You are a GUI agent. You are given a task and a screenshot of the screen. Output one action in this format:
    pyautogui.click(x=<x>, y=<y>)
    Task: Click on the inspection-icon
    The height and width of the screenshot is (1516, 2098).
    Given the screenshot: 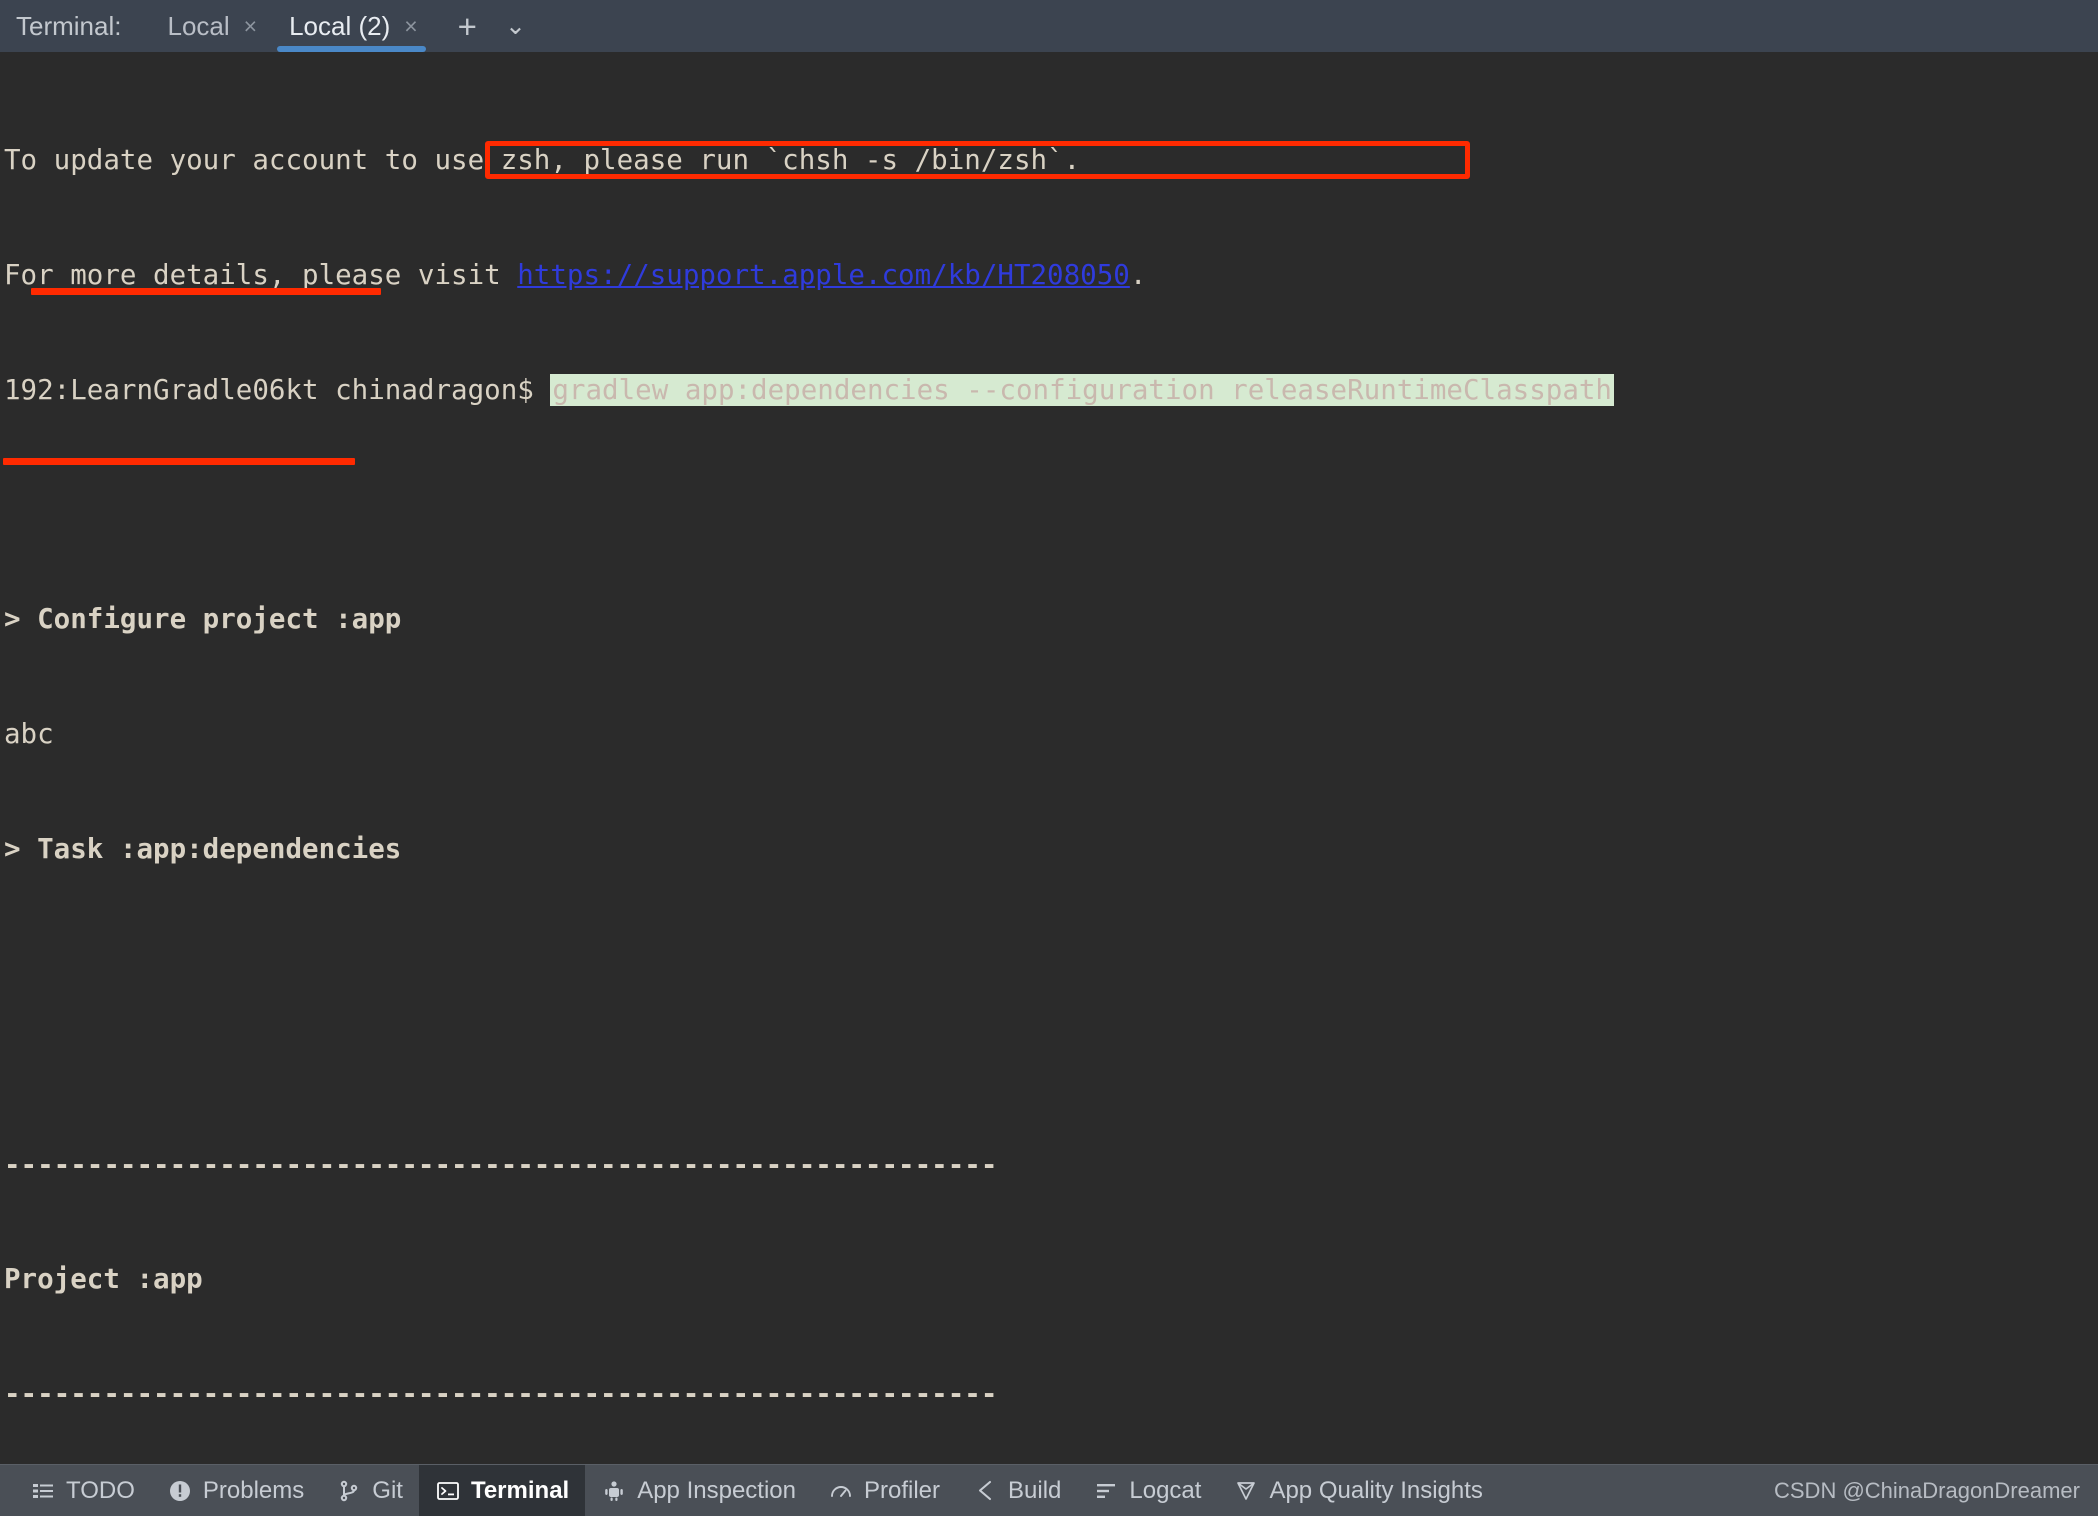 What is the action you would take?
    pyautogui.click(x=614, y=1491)
    